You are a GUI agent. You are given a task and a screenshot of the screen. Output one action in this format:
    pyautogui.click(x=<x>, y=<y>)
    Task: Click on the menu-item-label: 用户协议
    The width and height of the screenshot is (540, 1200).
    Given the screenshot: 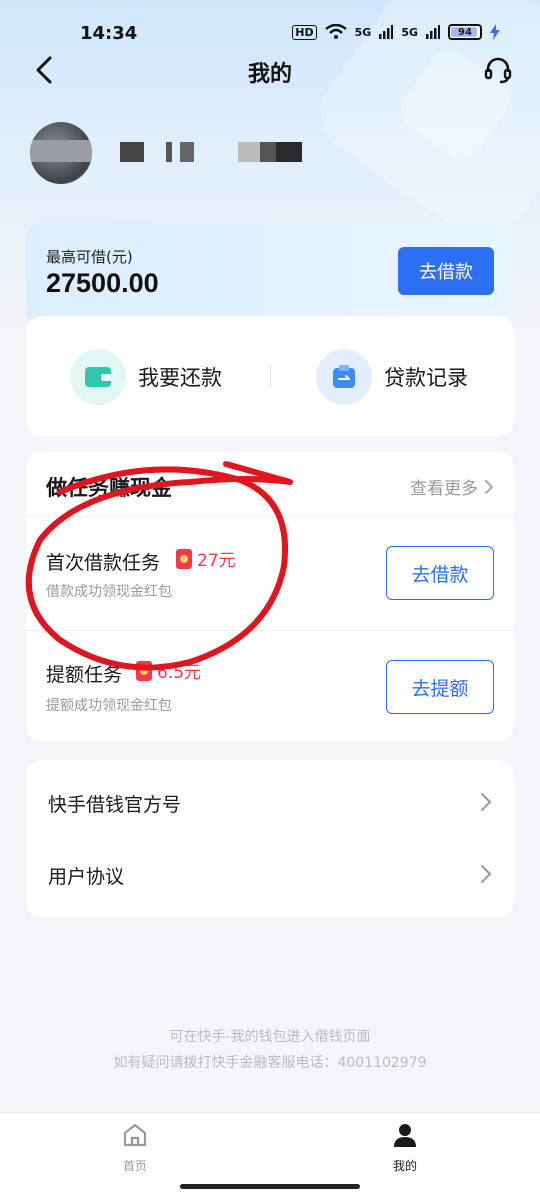 What is the action you would take?
    pyautogui.click(x=86, y=876)
    